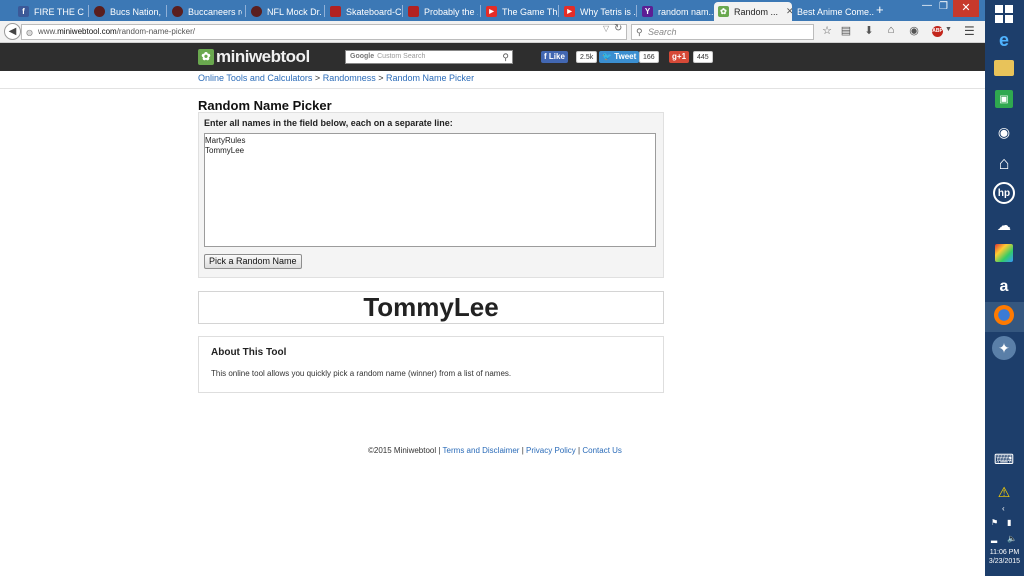 This screenshot has height=576, width=1024. Describe the element at coordinates (994, 522) in the screenshot. I see `flag-icon: ⚑` at that location.